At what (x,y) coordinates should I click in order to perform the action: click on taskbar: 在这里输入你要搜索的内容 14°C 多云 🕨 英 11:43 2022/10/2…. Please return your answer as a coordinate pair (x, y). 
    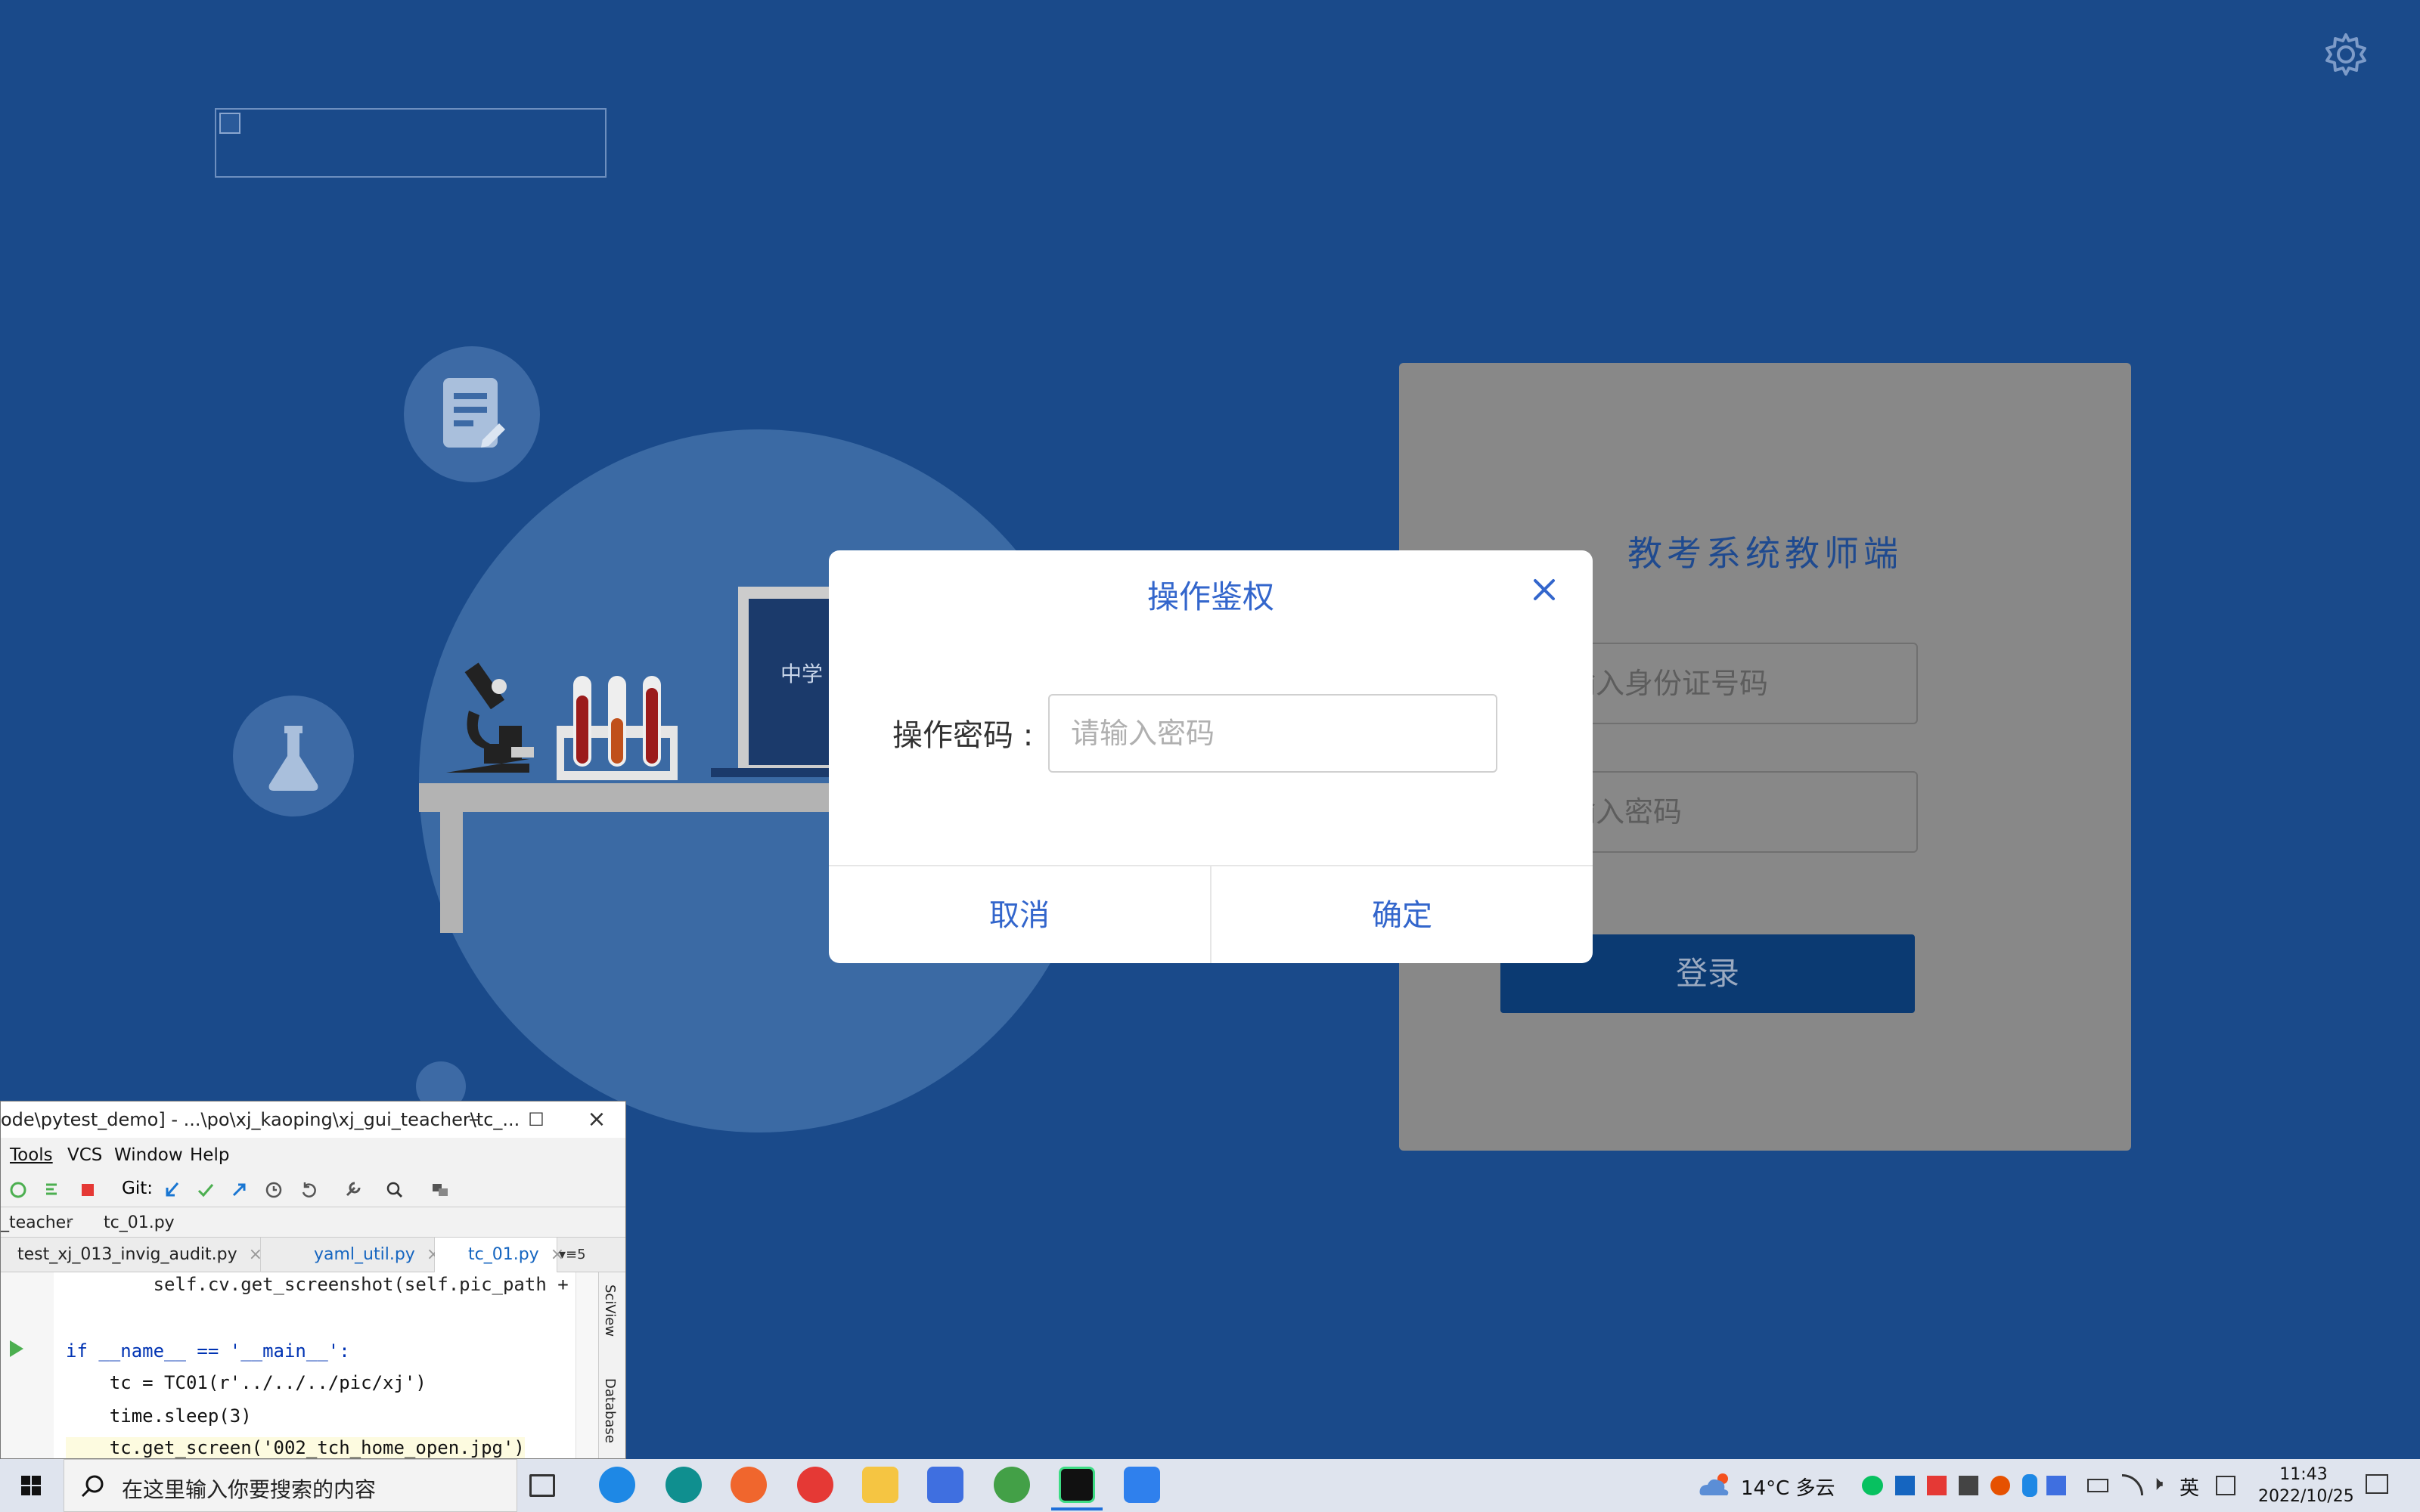
    Looking at the image, I should click on (1210, 1485).